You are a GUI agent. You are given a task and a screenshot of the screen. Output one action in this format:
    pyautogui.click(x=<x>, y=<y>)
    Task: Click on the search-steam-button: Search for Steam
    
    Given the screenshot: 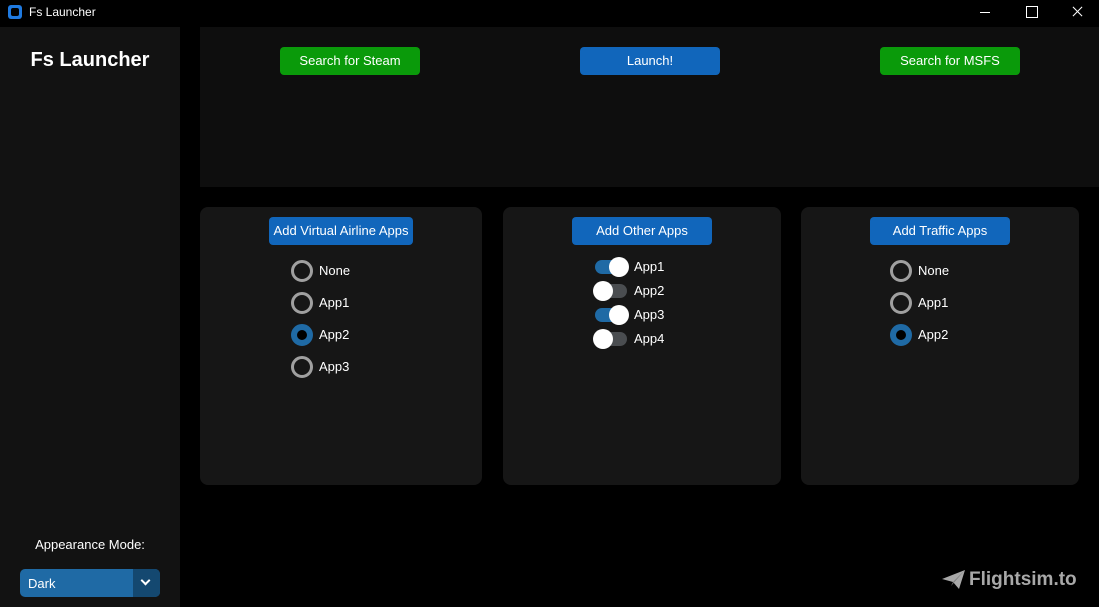 What is the action you would take?
    pyautogui.click(x=350, y=61)
    